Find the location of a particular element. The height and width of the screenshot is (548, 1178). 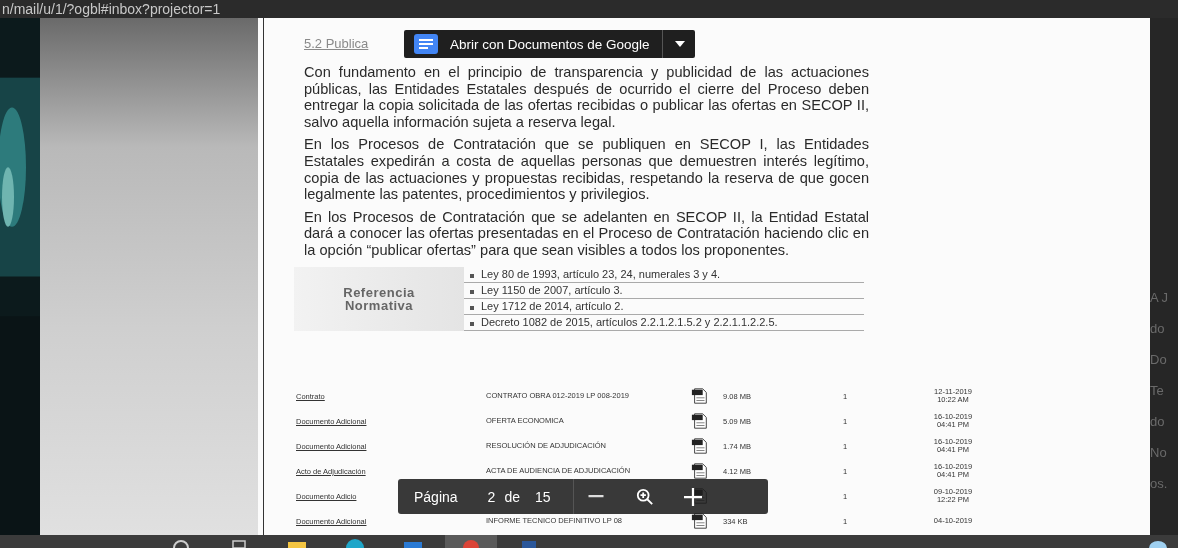

reference-item: Ley 1150 de 2007, artículo 3. is located at coordinates (552, 290).